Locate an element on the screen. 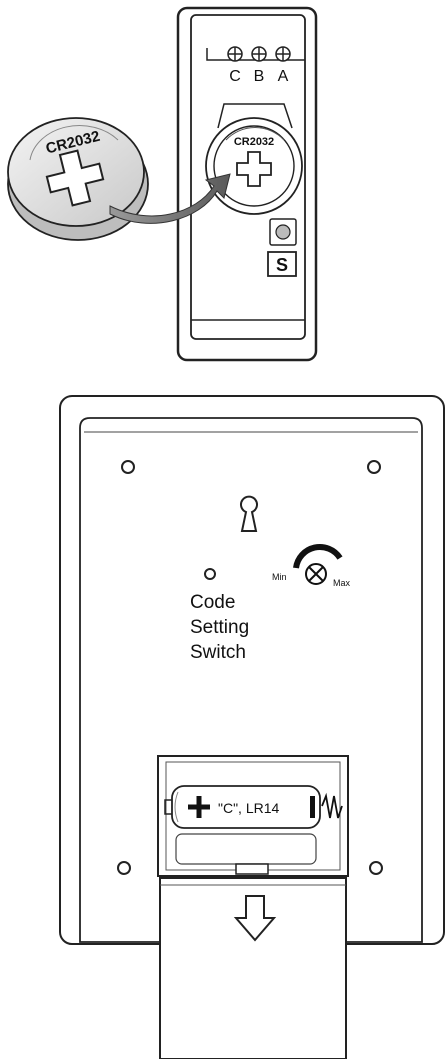 The image size is (448, 1059). screw-hole-bottom-right is located at coordinates (376, 868).